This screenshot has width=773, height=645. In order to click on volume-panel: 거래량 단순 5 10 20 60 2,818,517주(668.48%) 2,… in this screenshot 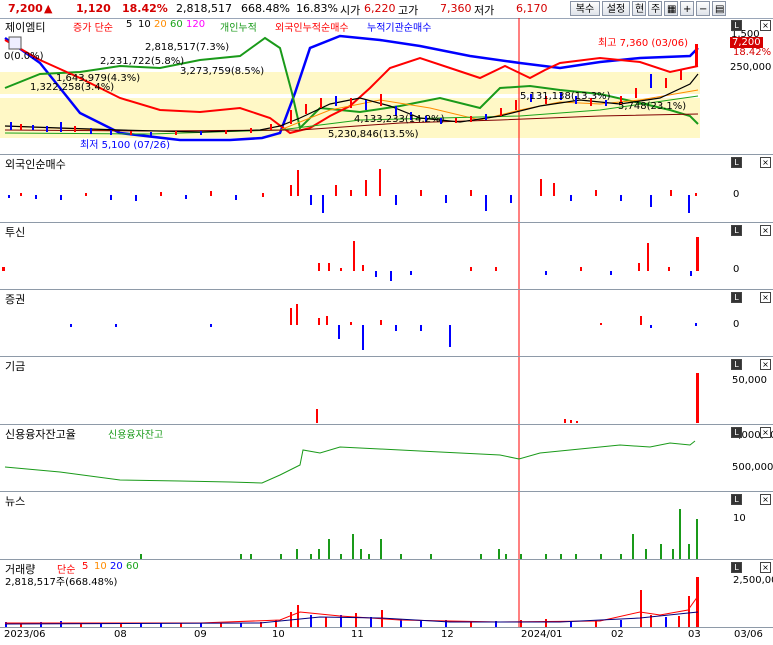, I will do `click(386, 593)`.